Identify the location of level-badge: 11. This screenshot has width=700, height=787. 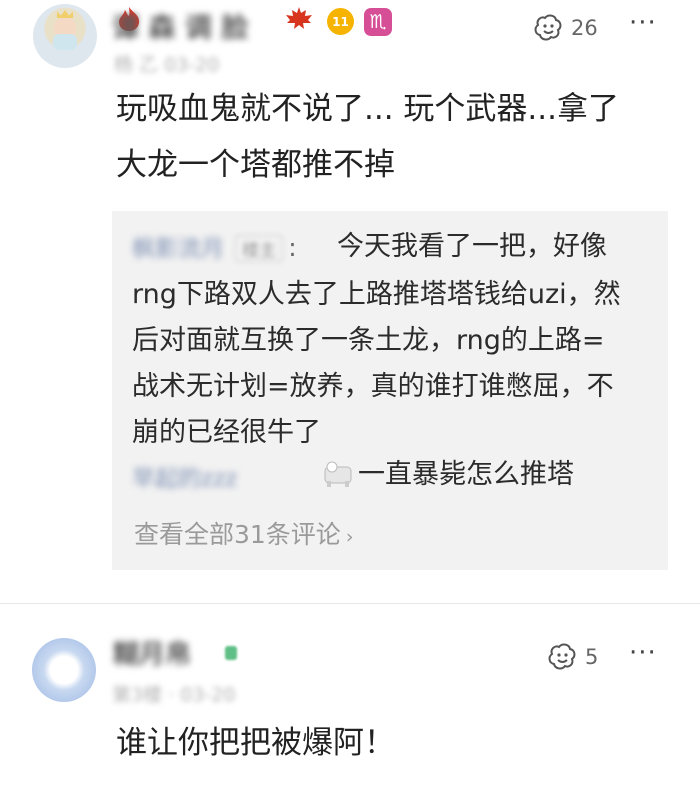
(340, 21).